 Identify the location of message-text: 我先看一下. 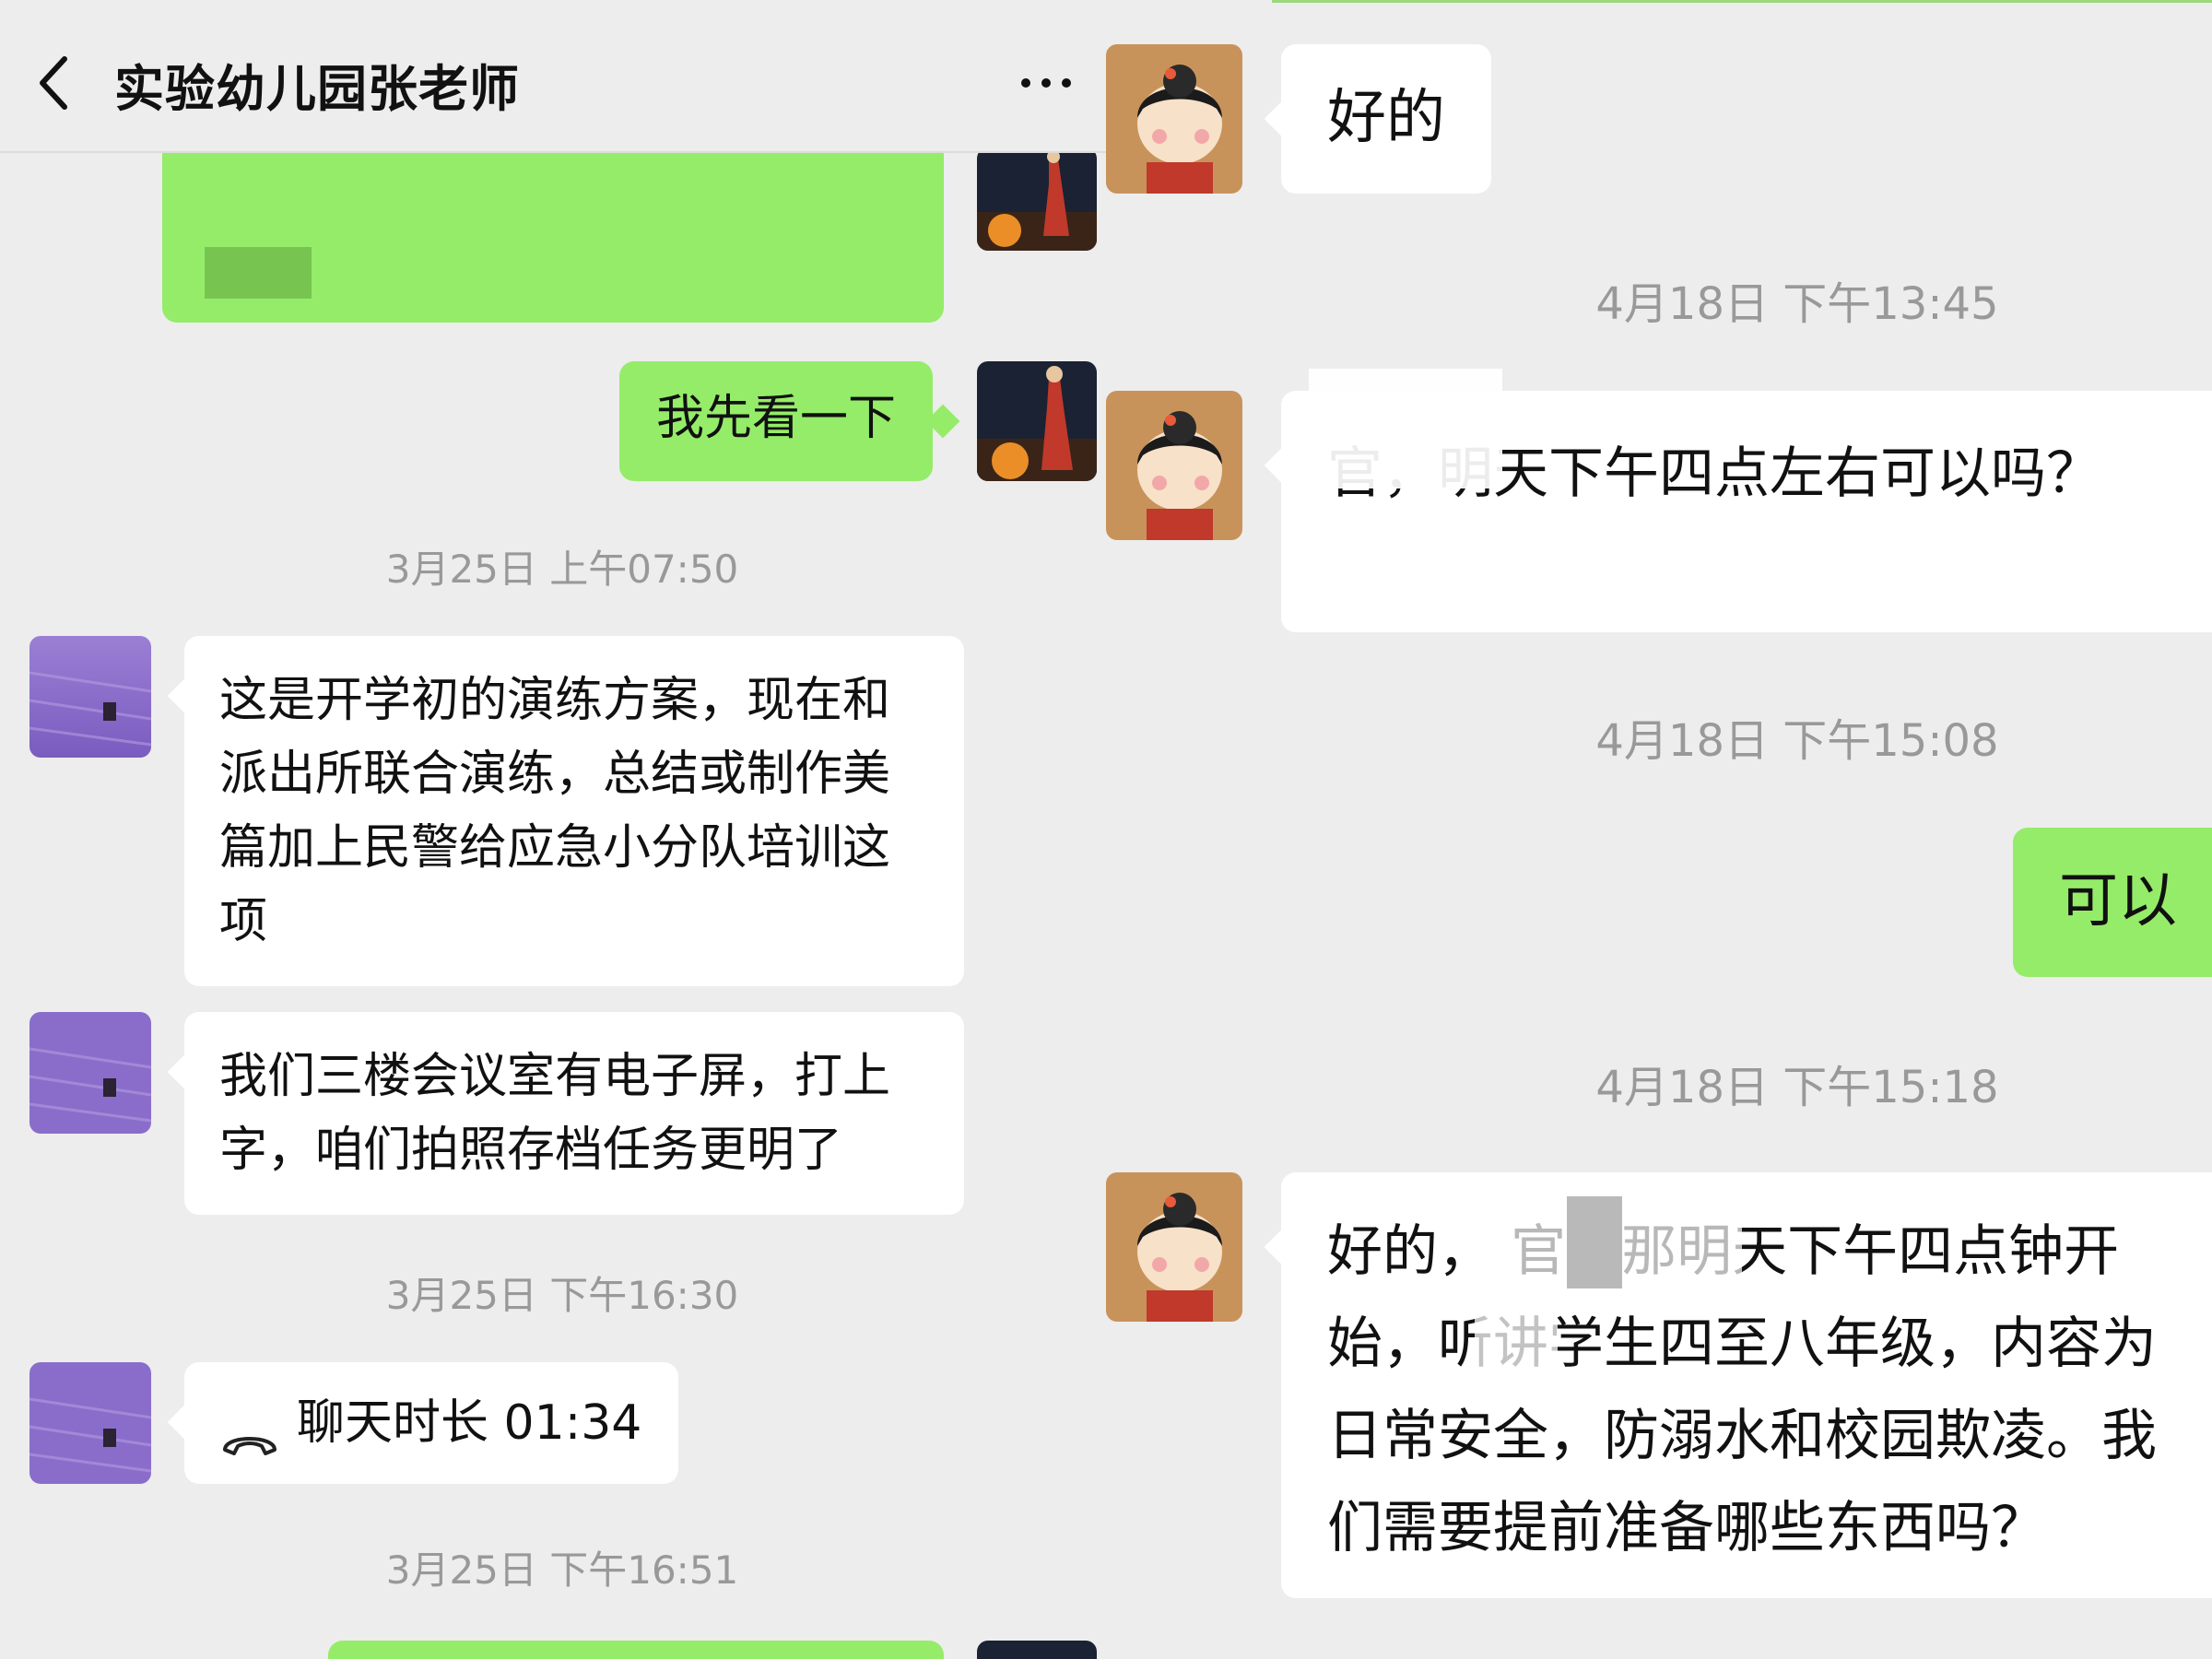
(776, 418).